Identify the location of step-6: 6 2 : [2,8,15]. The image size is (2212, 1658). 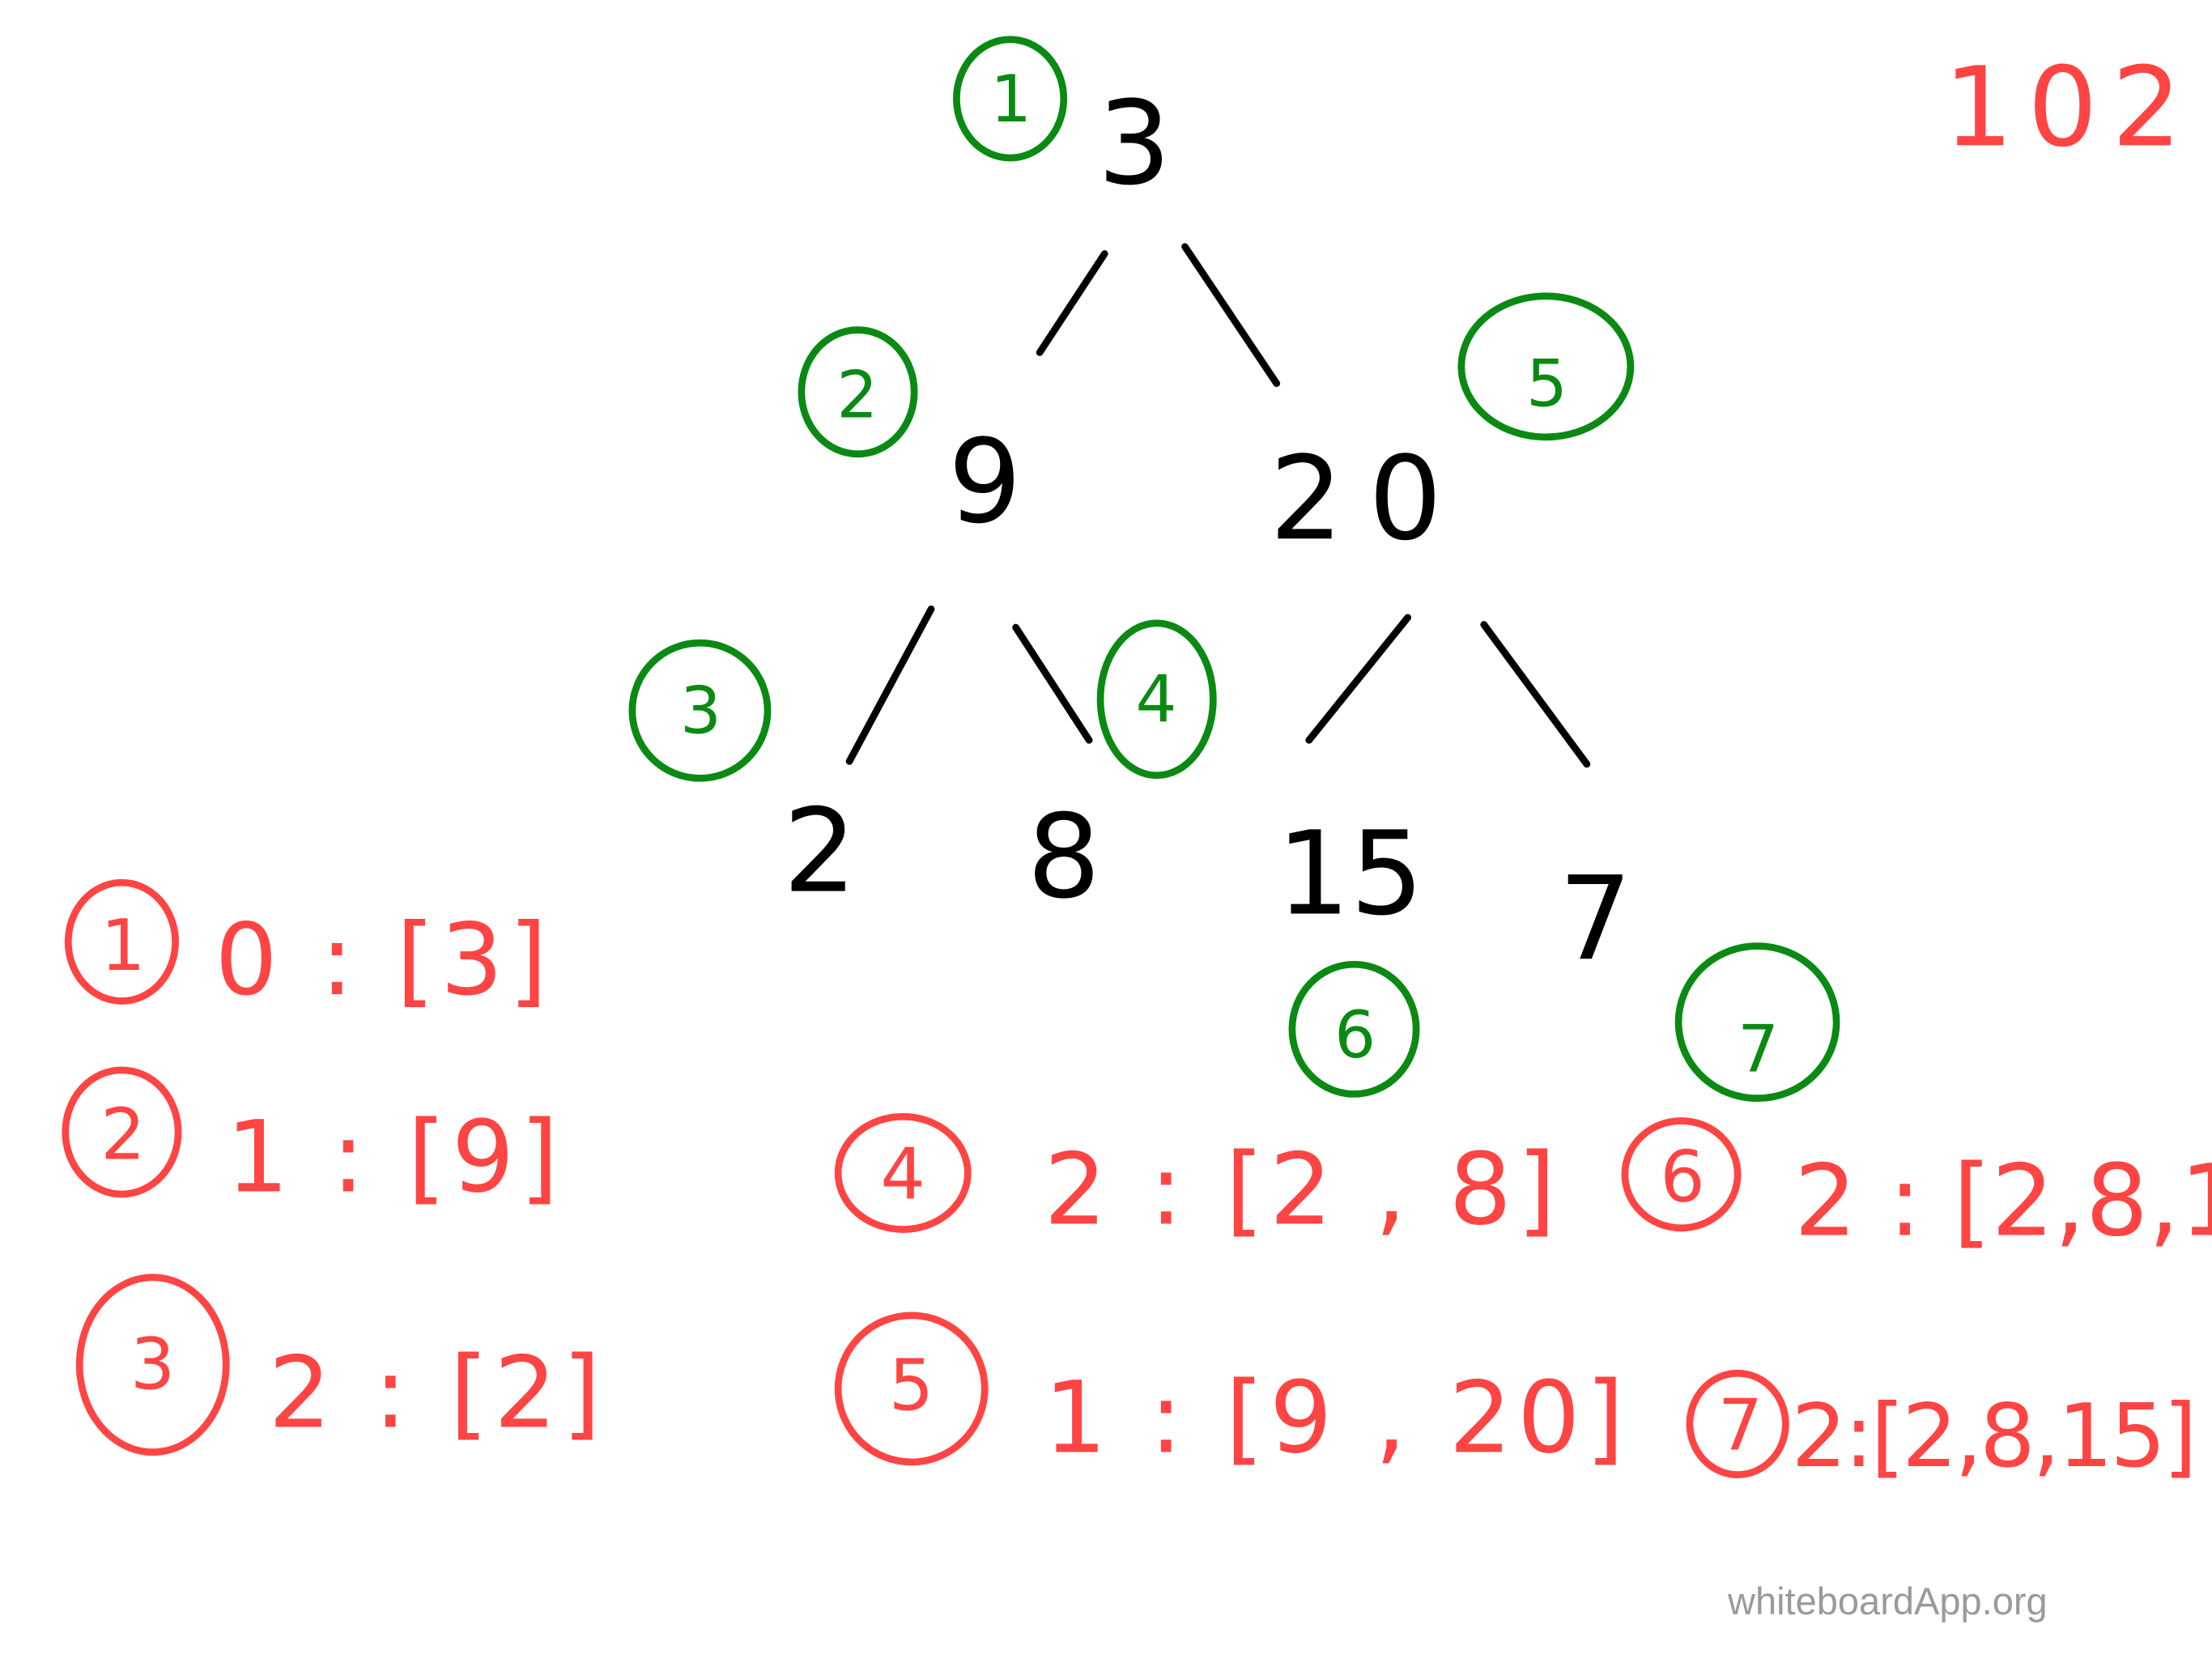
(1916, 1188).